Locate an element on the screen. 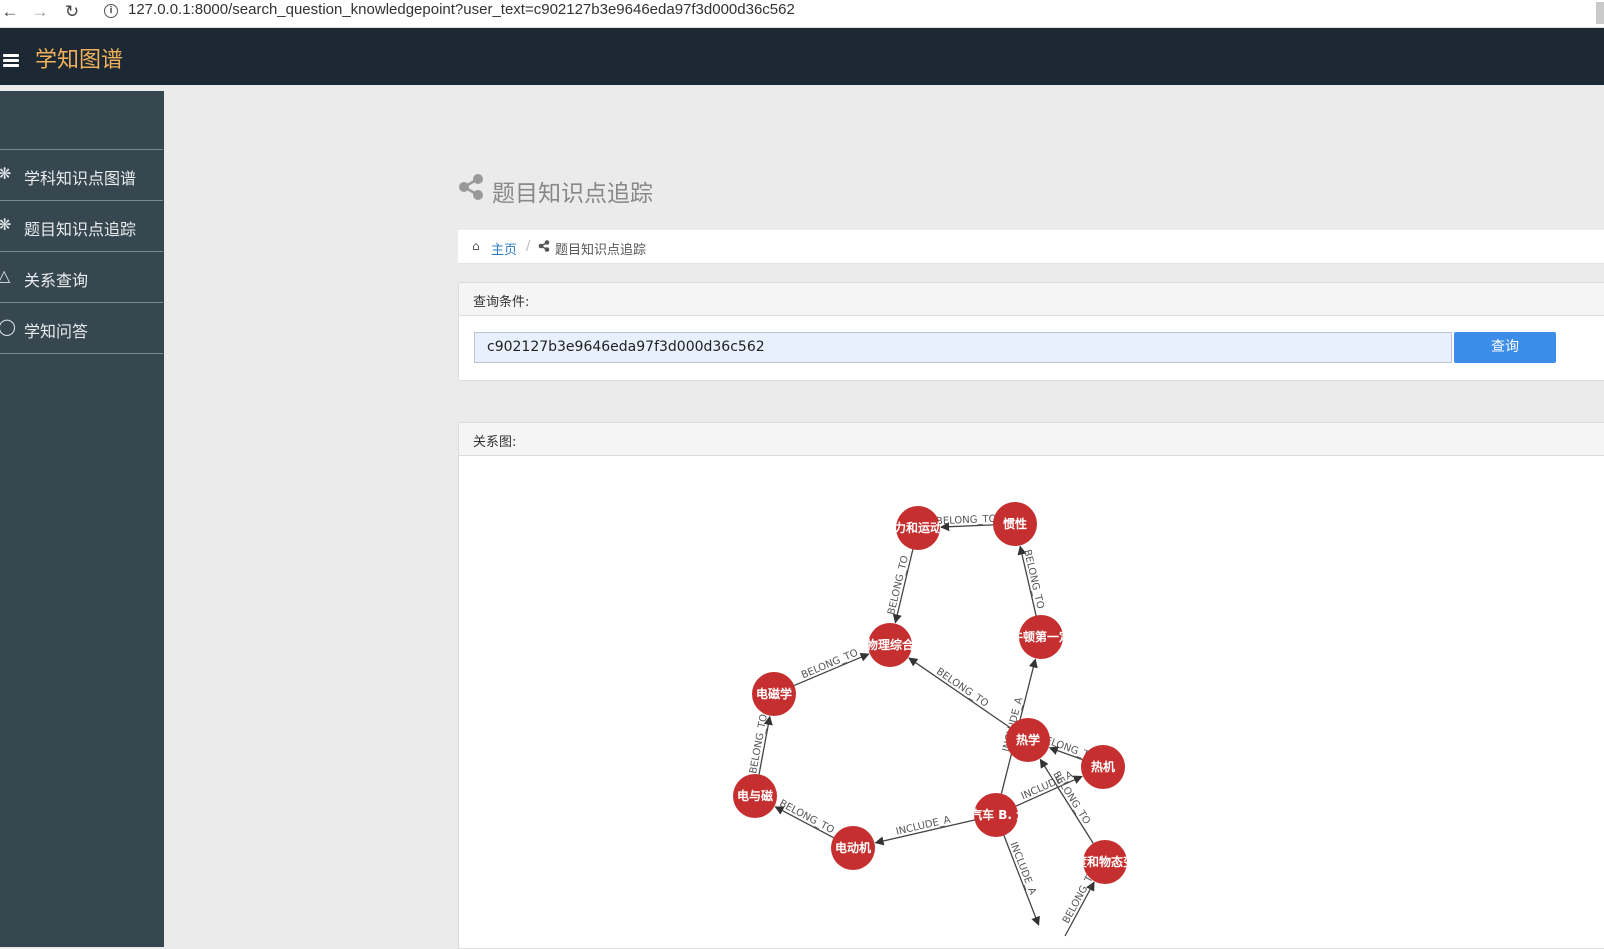 Image resolution: width=1604 pixels, height=949 pixels. graph-node: 力和运动 is located at coordinates (918, 528).